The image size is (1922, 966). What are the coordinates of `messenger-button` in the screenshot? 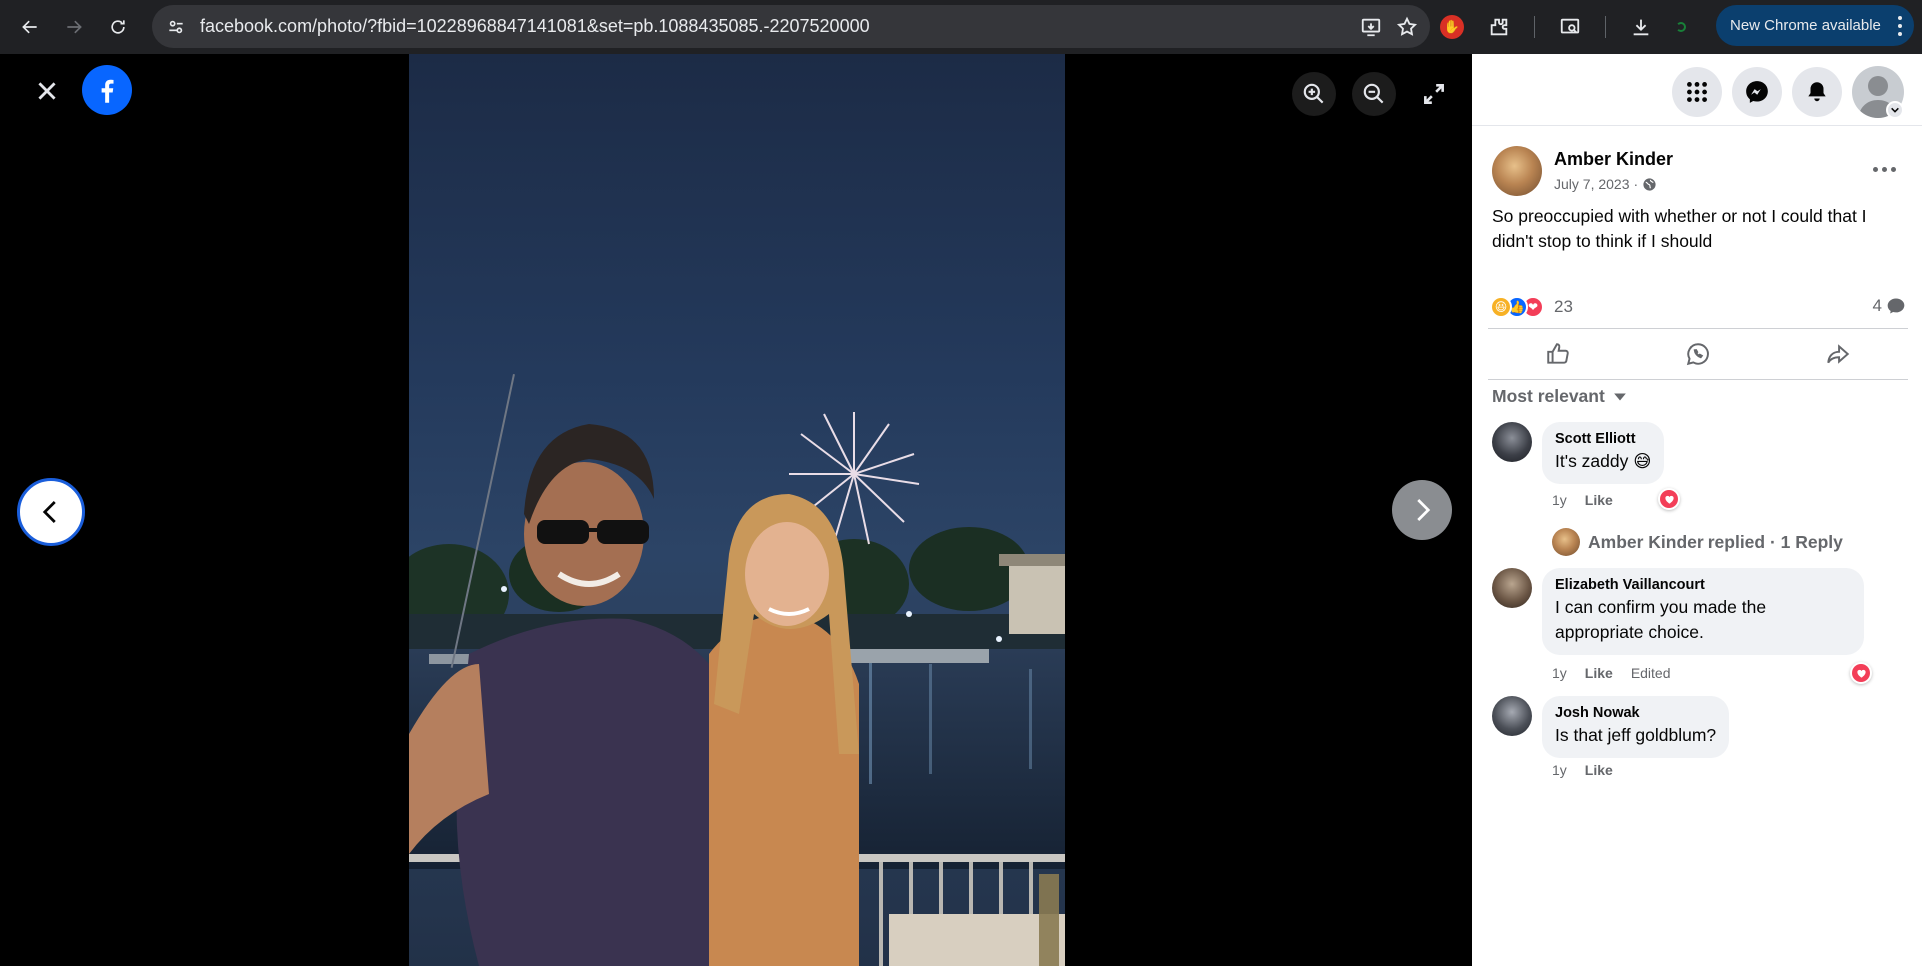 It's located at (1757, 92).